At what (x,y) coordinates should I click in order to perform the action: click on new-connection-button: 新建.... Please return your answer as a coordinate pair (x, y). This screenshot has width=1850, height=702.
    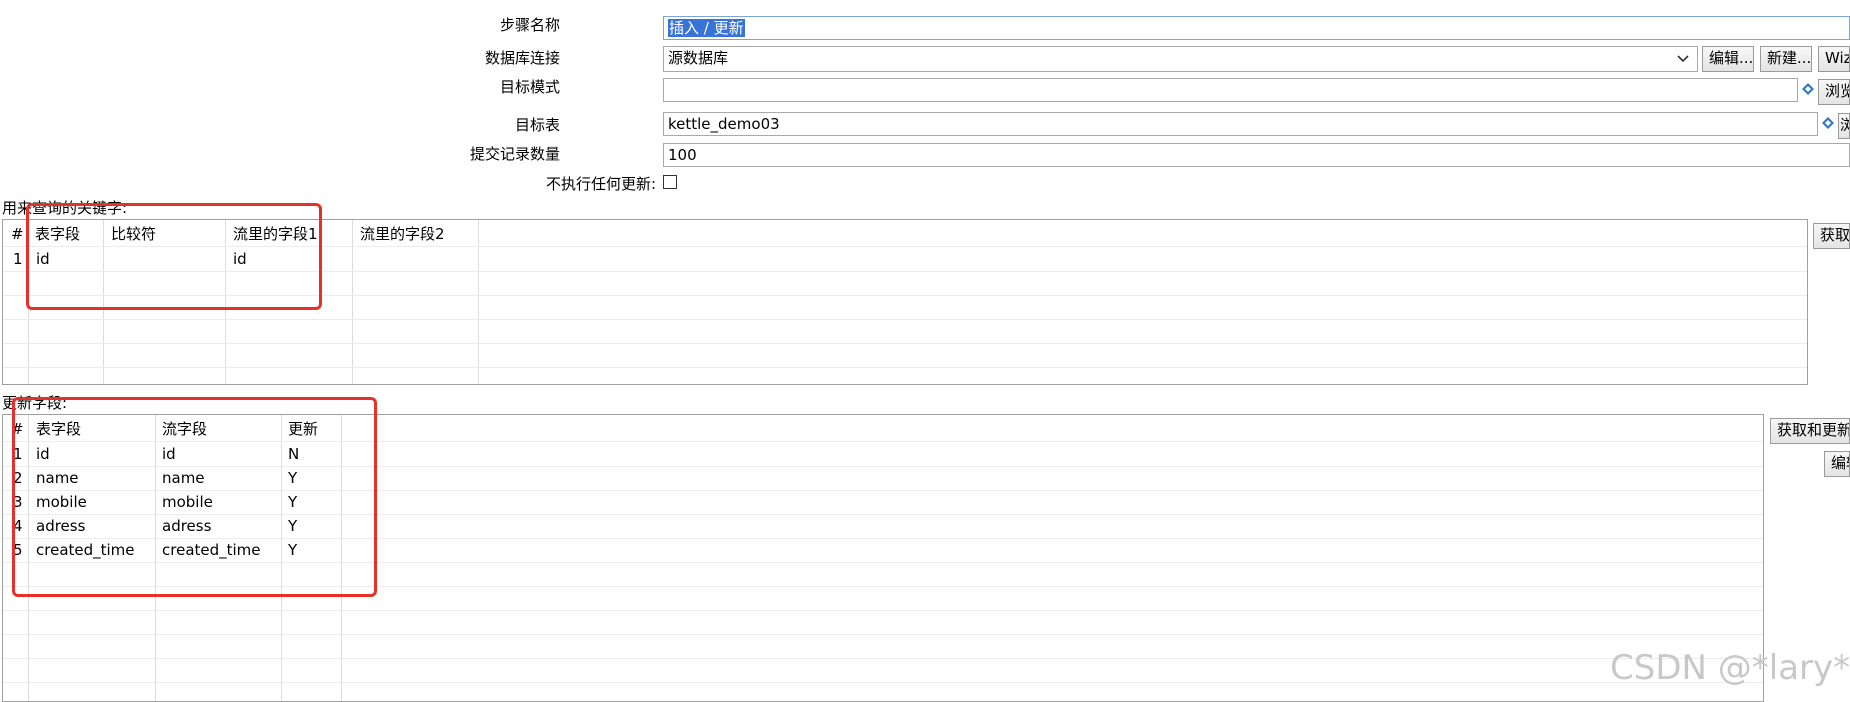
    Looking at the image, I should click on (1786, 59).